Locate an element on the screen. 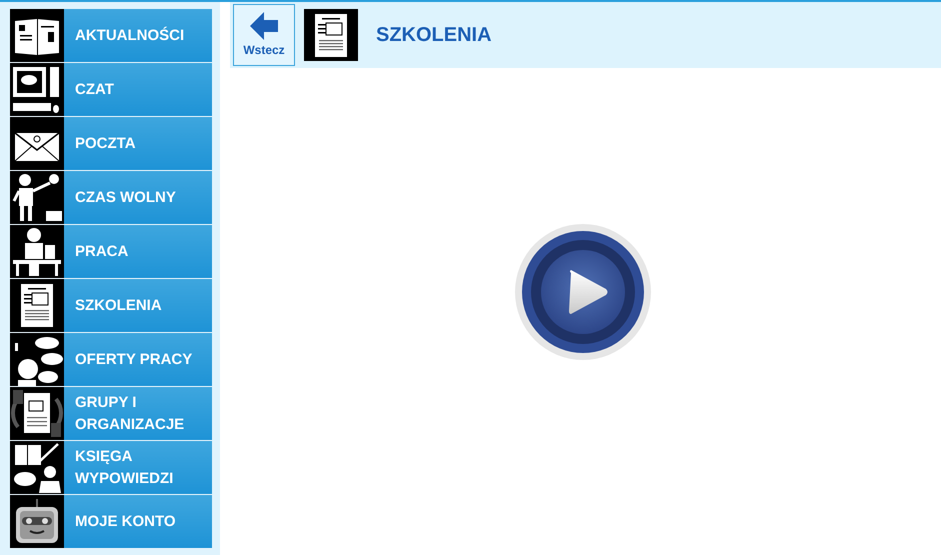  document-cycle-icon is located at coordinates (37, 413).